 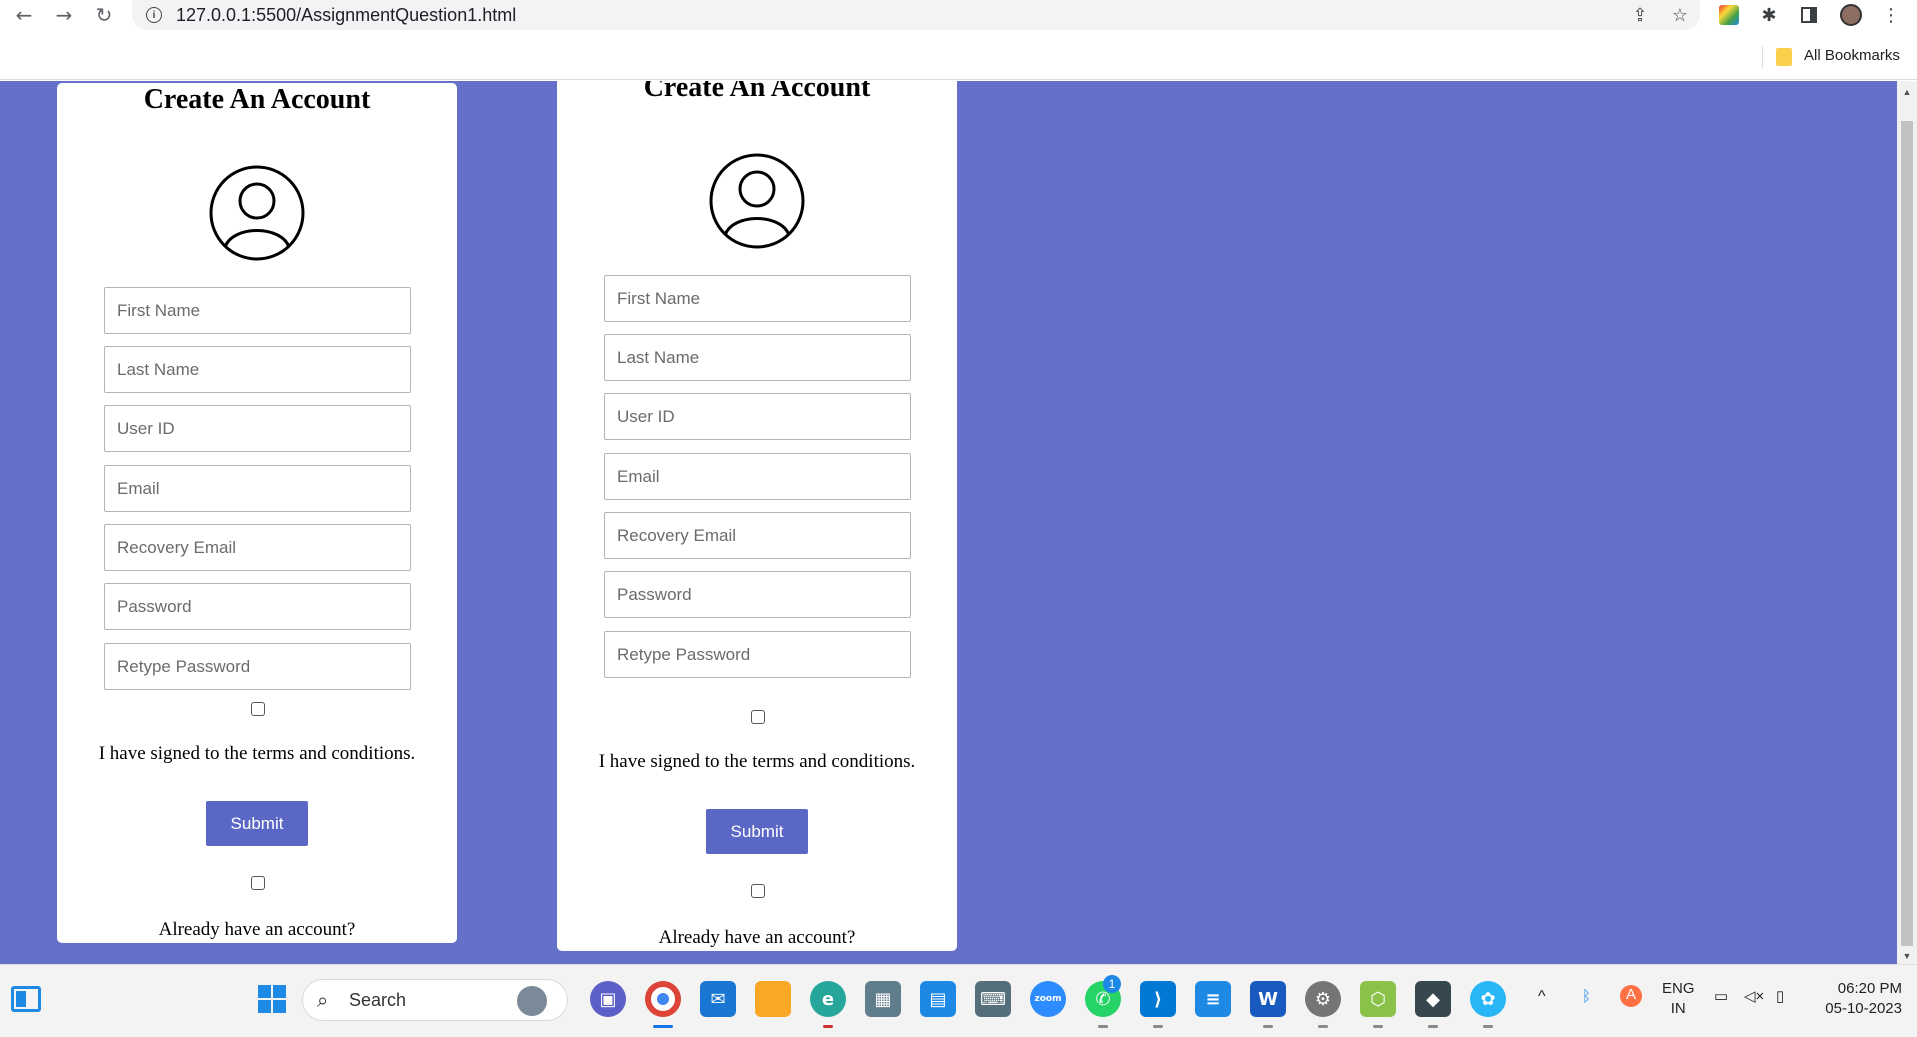 What do you see at coordinates (1542, 997) in the screenshot?
I see `chevron-up-icon: ^` at bounding box center [1542, 997].